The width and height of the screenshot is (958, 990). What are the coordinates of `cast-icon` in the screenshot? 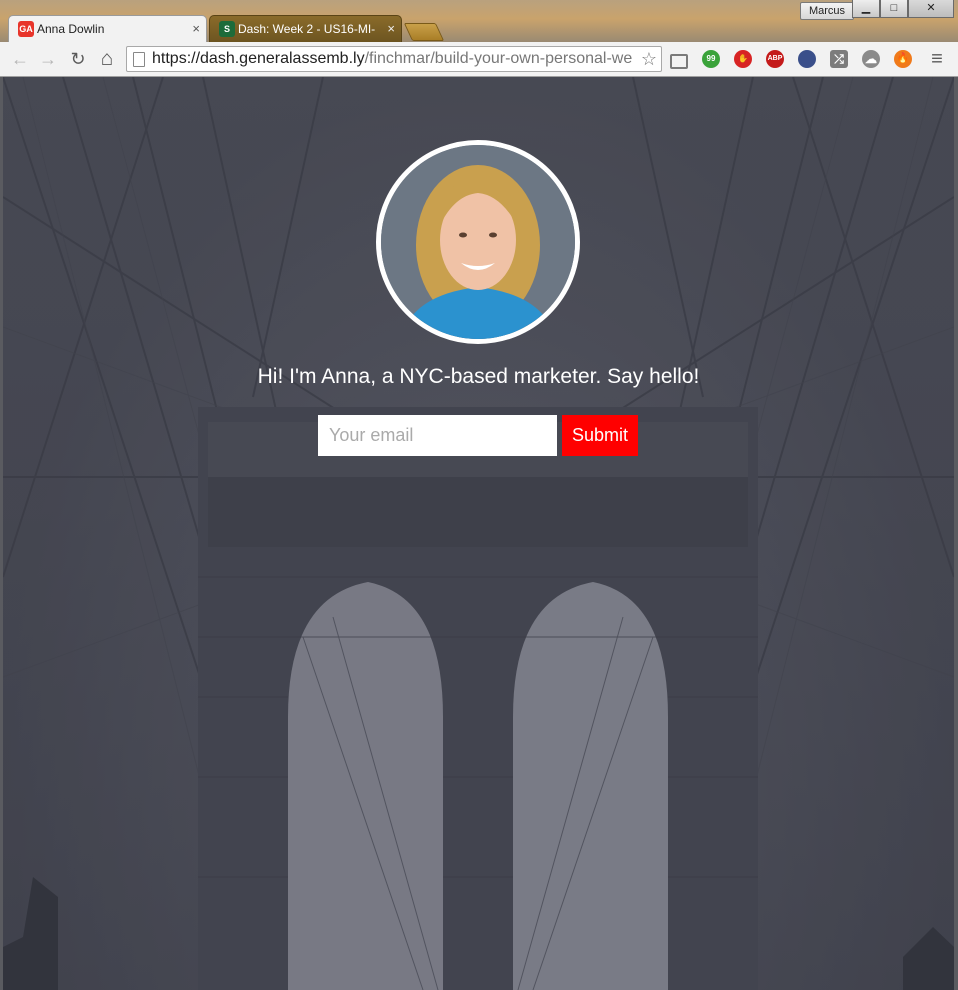 It's located at (679, 61).